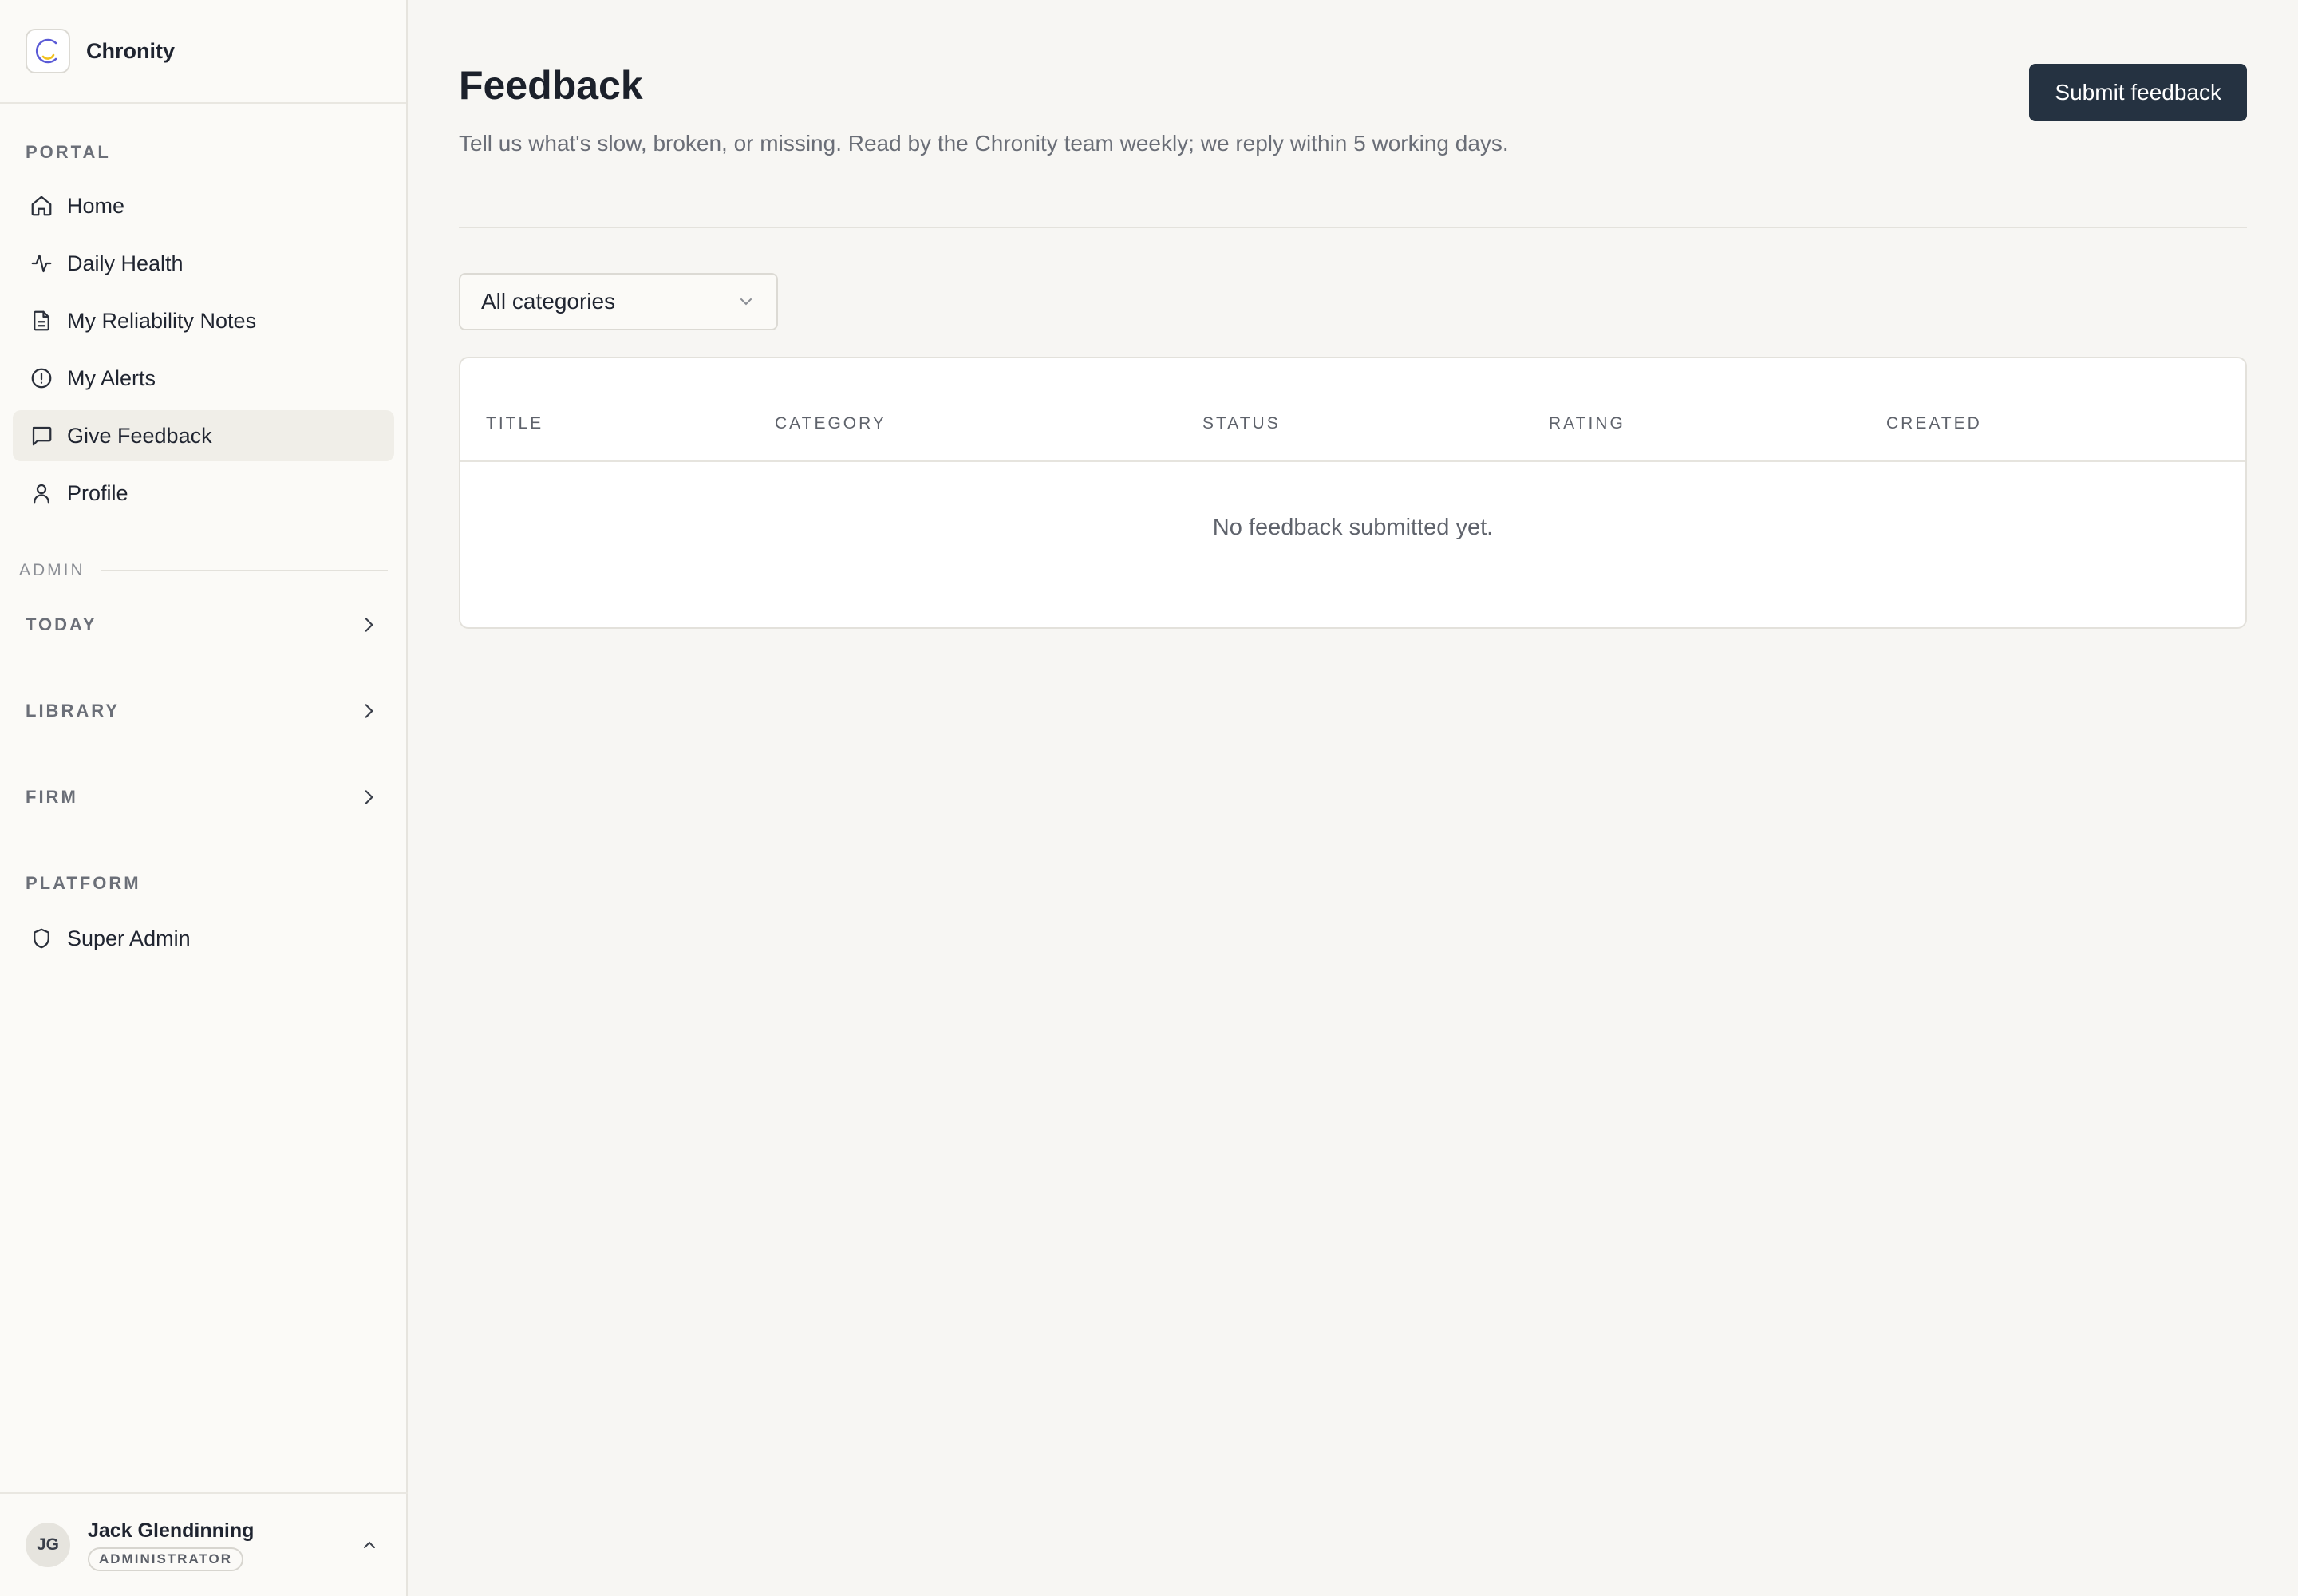 This screenshot has height=1596, width=2298. I want to click on group-label: LIBRARY, so click(73, 711).